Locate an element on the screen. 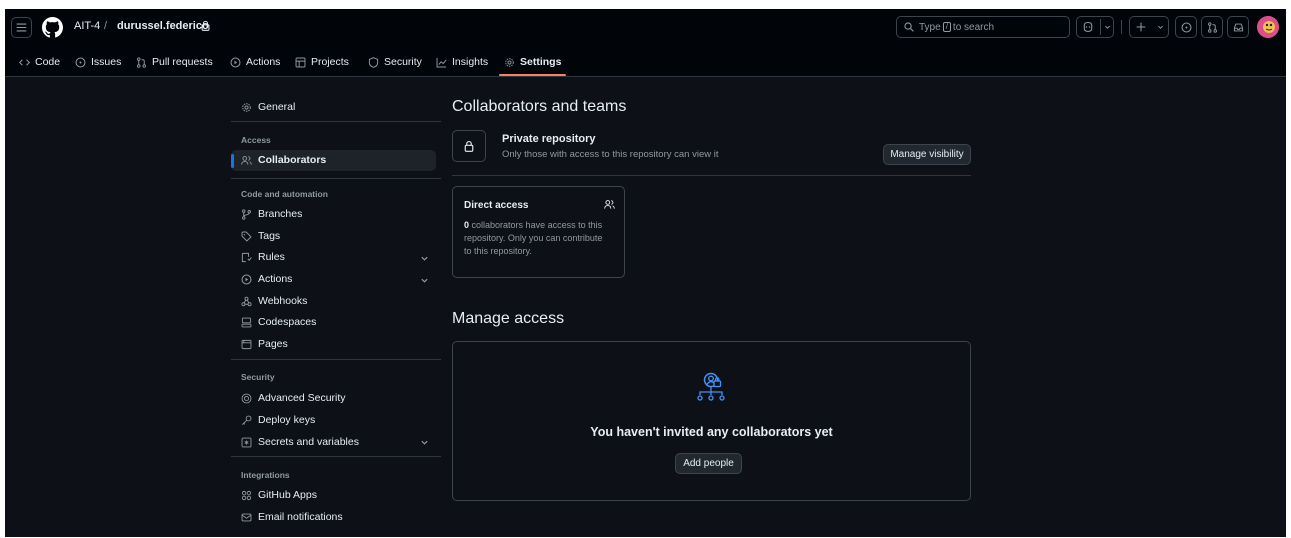 This screenshot has height=538, width=1291. selected-tab-indicator is located at coordinates (532, 75).